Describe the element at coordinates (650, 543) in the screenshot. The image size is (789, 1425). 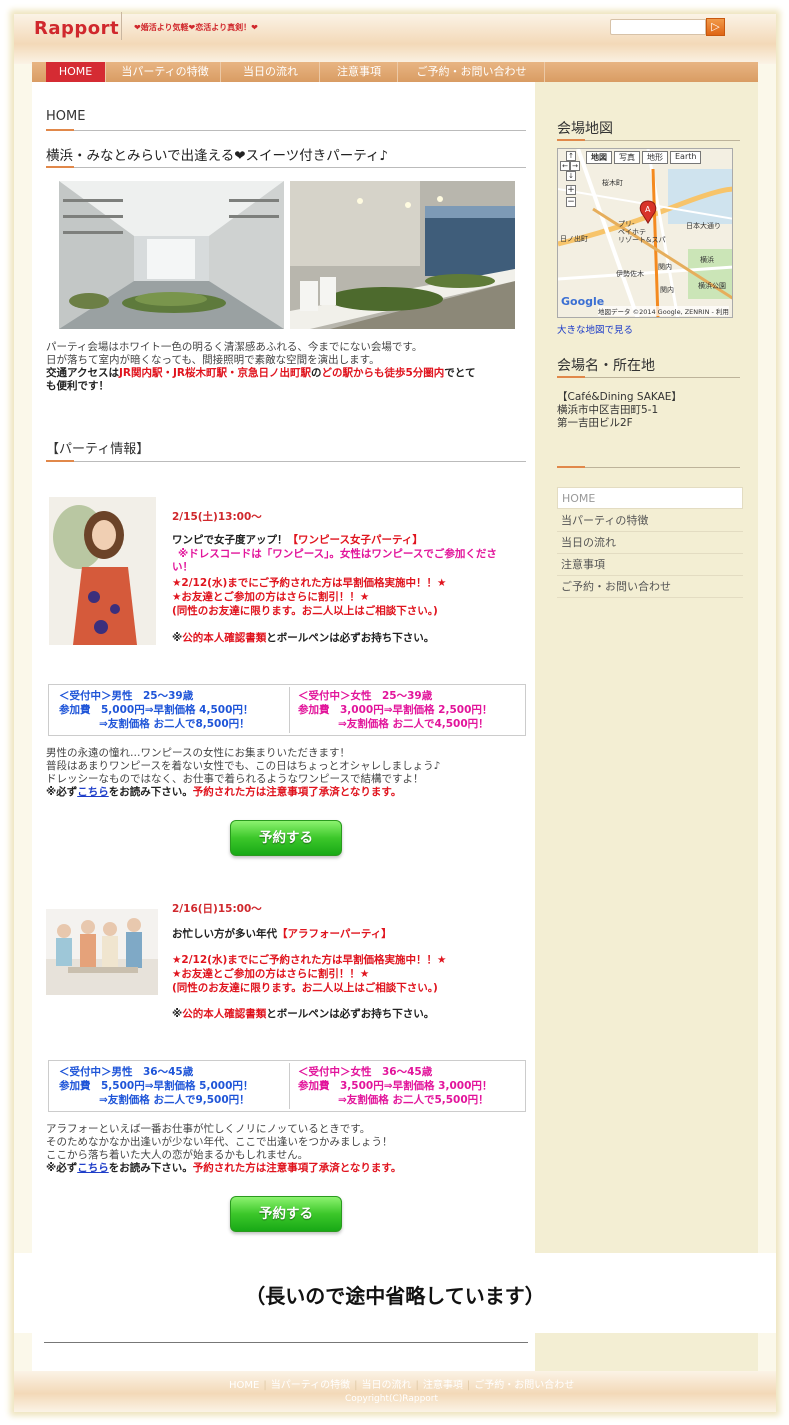
I see `sidebar-item-flow: 当日の流れ` at that location.